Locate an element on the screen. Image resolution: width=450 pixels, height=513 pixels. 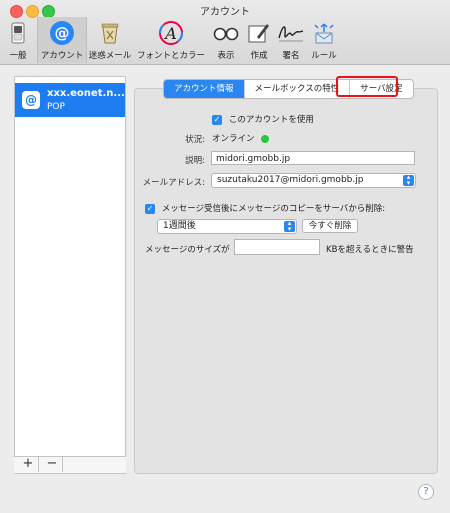
font-color-icon: A is located at coordinates (171, 33).